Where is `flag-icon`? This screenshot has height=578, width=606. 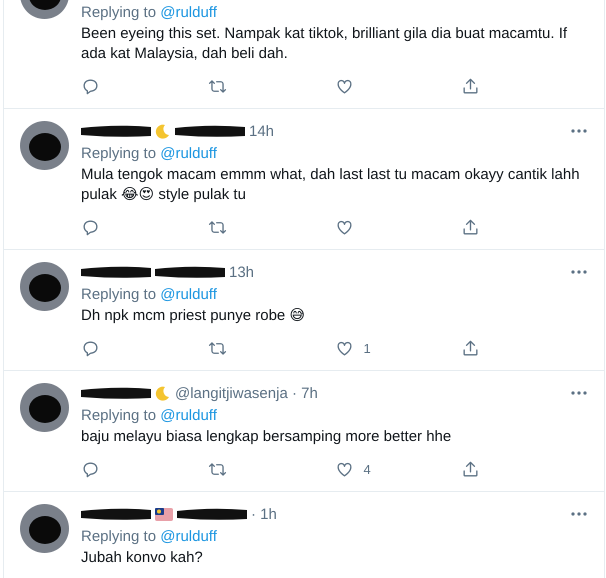 flag-icon is located at coordinates (164, 514).